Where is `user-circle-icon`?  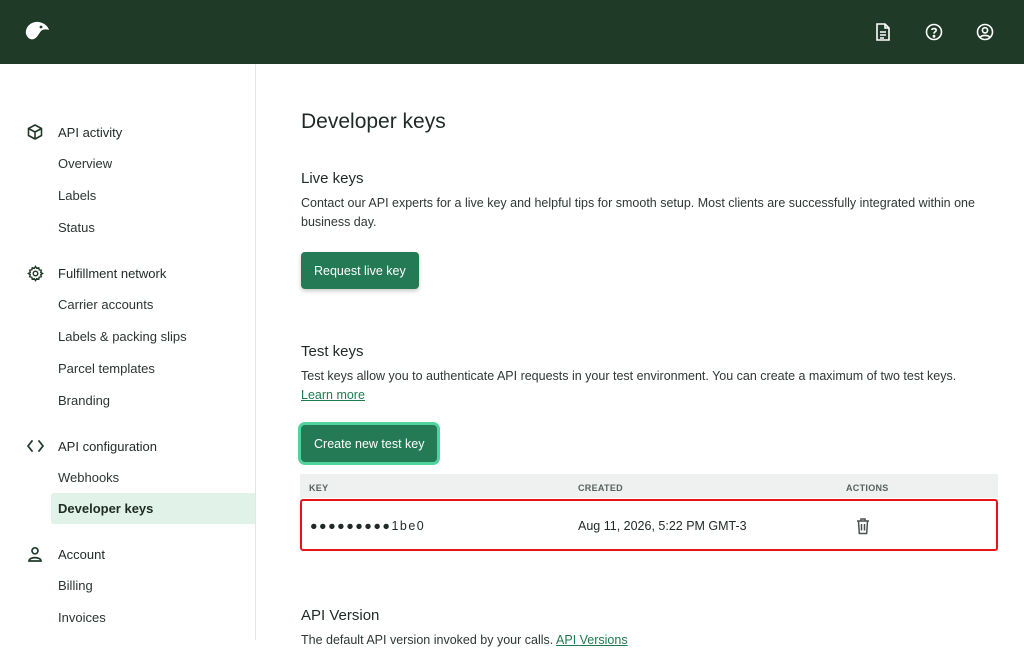
user-circle-icon is located at coordinates (985, 32).